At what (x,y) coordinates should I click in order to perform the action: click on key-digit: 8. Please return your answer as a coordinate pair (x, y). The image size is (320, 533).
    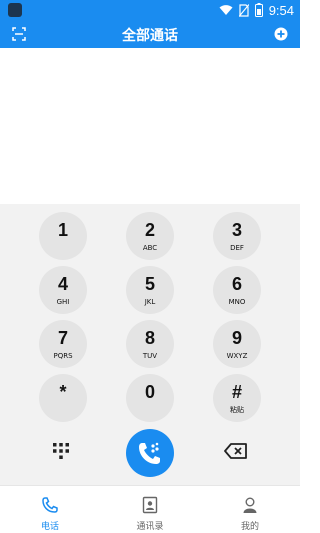
    Looking at the image, I should click on (149, 338).